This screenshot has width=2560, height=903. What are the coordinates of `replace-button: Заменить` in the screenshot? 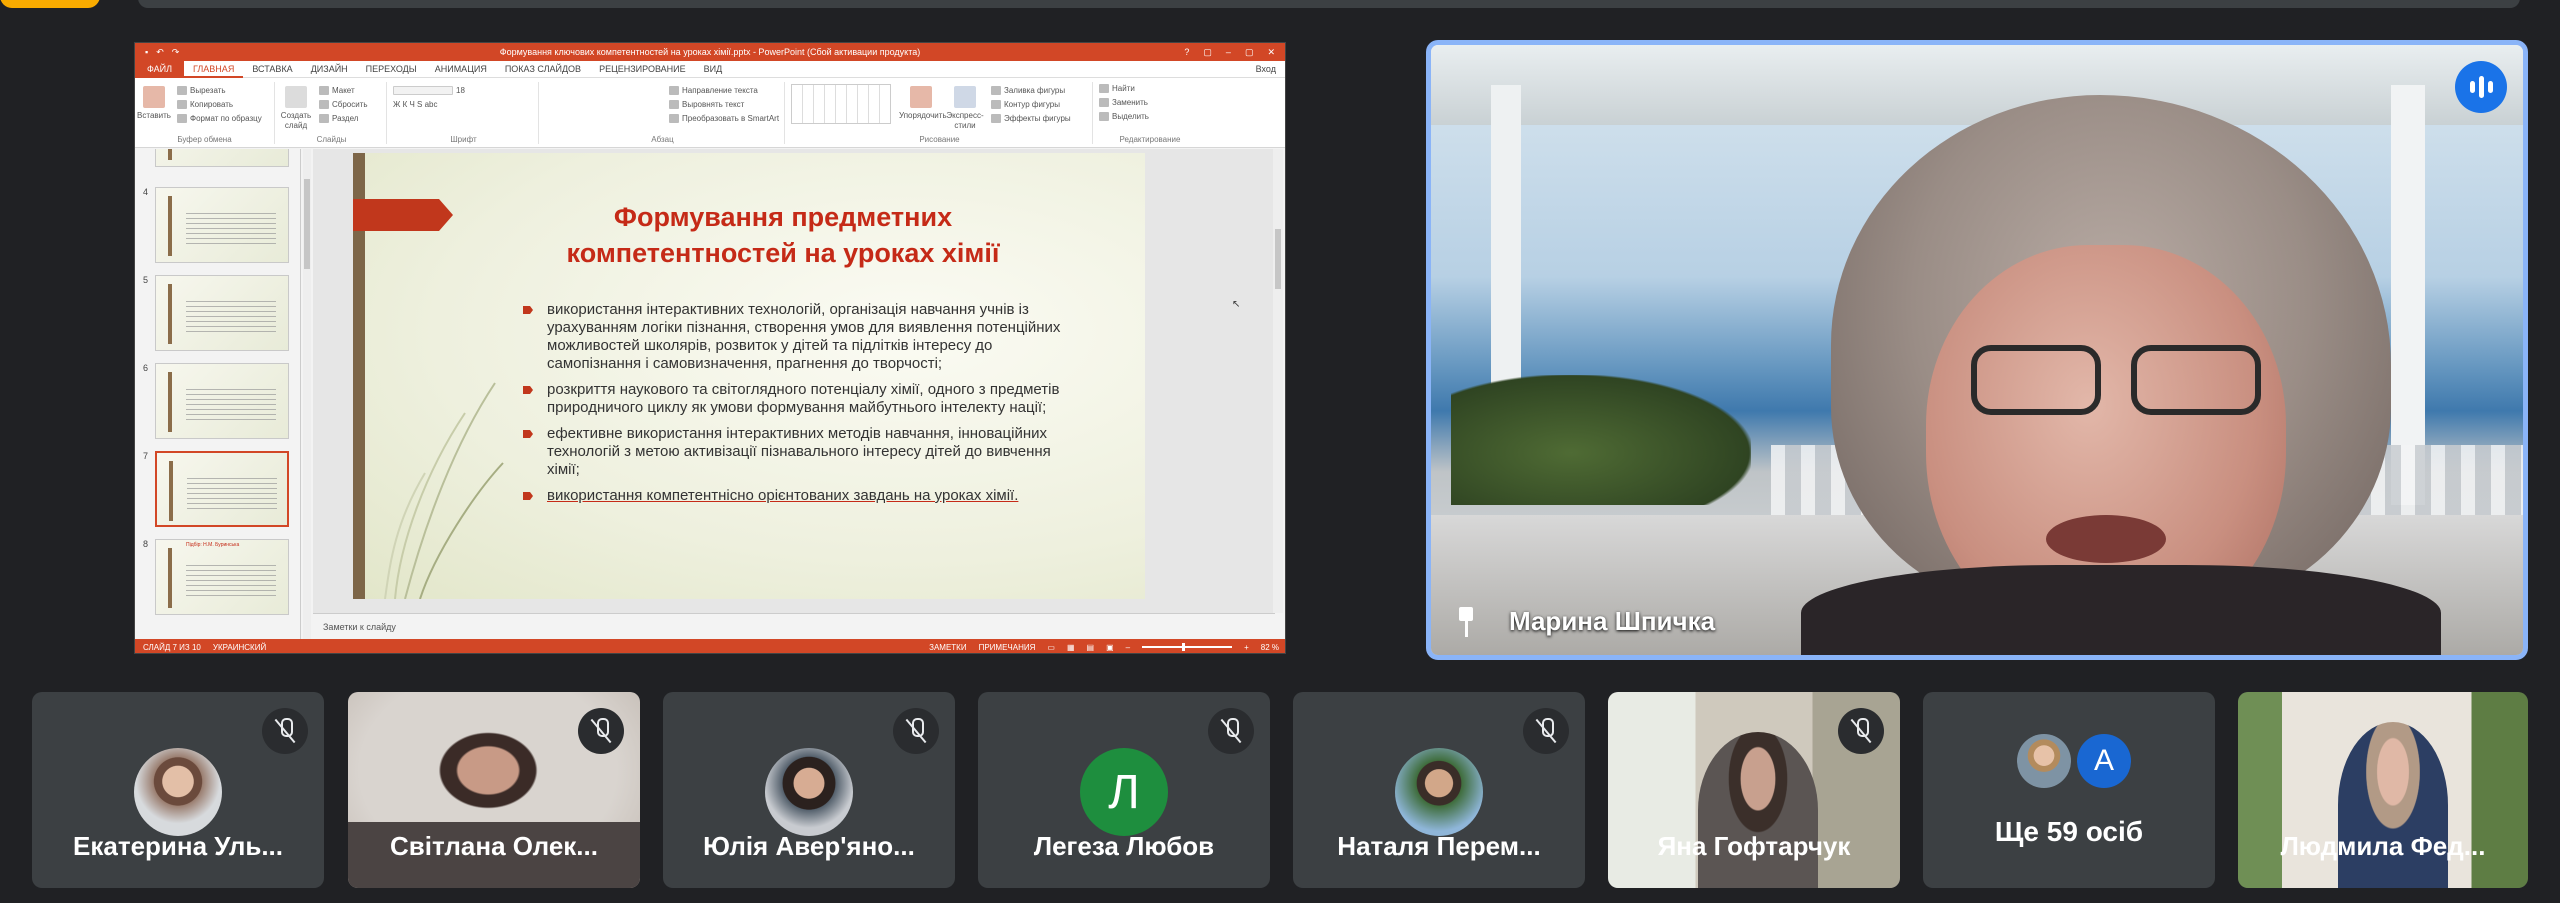 It's located at (1150, 103).